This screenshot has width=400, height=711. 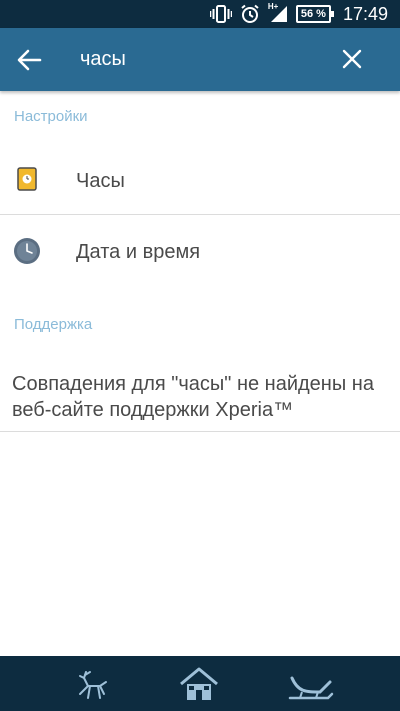 What do you see at coordinates (53, 324) in the screenshot?
I see `section-header-support: Поддержка` at bounding box center [53, 324].